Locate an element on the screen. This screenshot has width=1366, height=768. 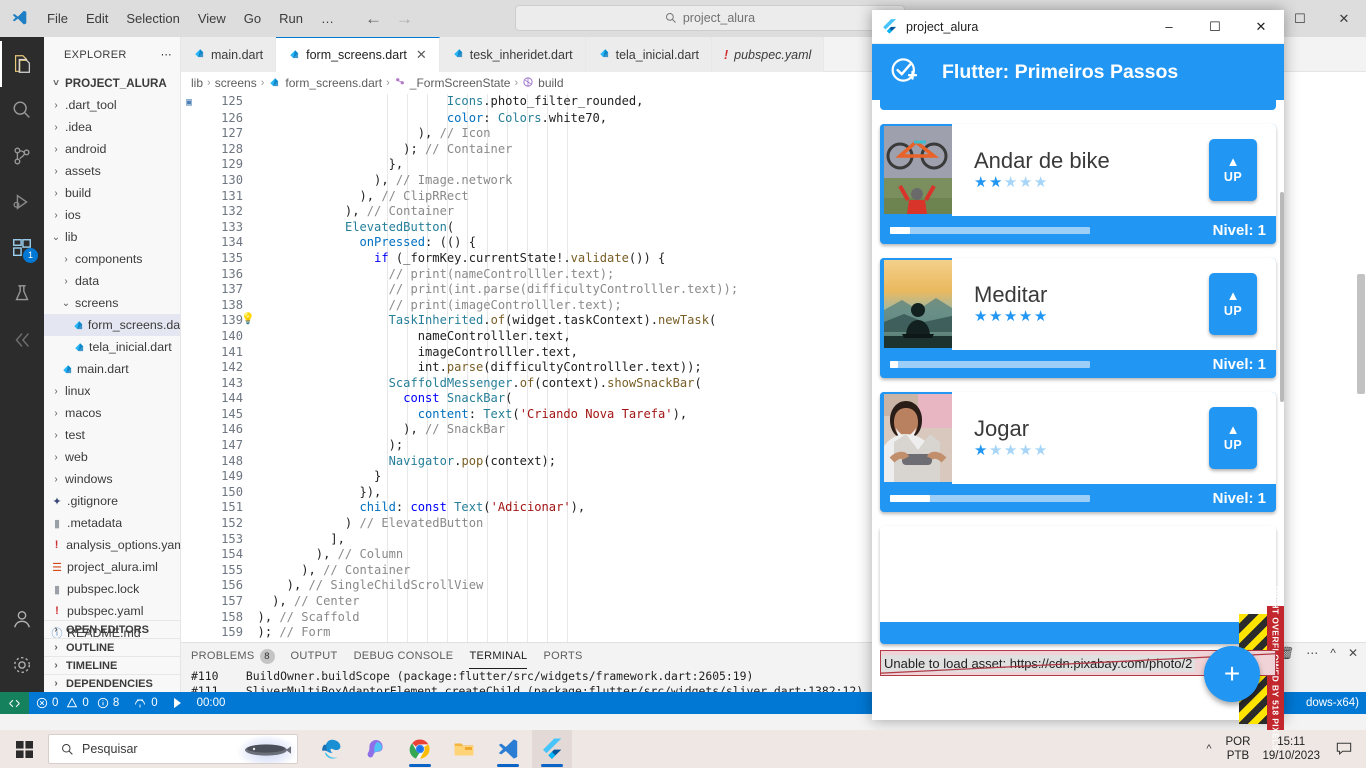
notification-icon is located at coordinates (1344, 749).